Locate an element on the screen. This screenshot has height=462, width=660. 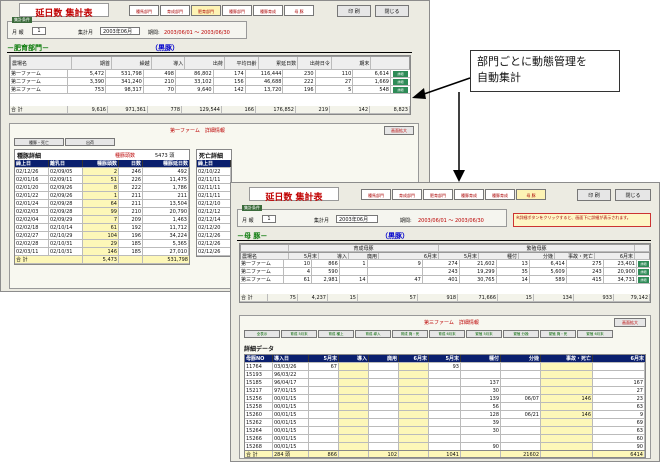
detail-row: 15258 00/01/15 56 63 is located at coordinates (445, 407).